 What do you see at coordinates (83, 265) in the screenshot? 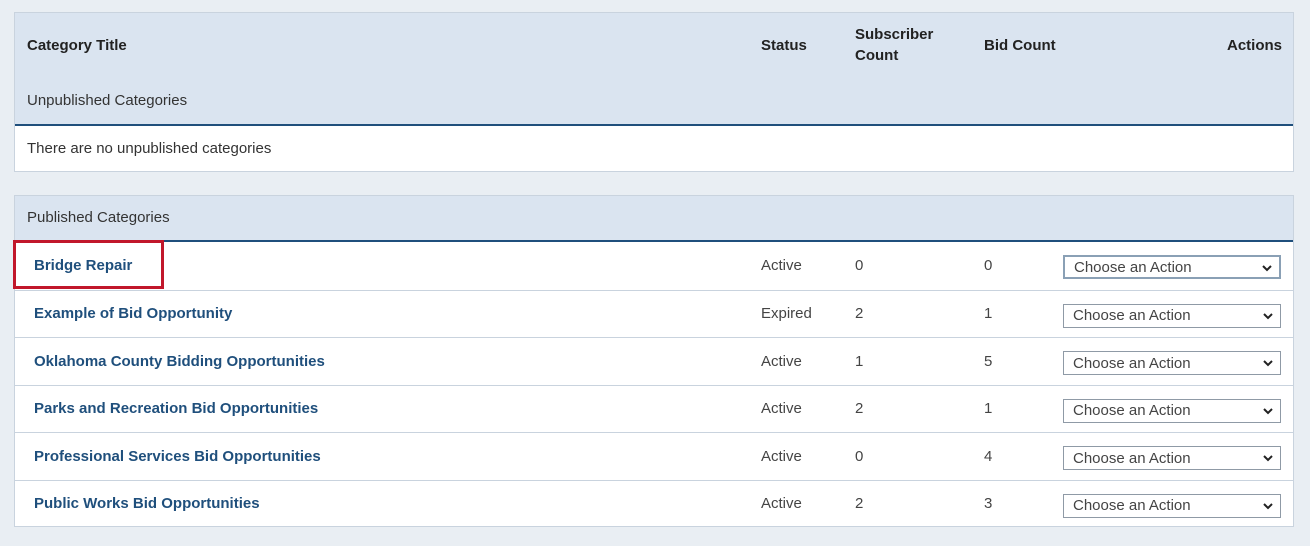
I see `category-title-link: Bridge Repair` at bounding box center [83, 265].